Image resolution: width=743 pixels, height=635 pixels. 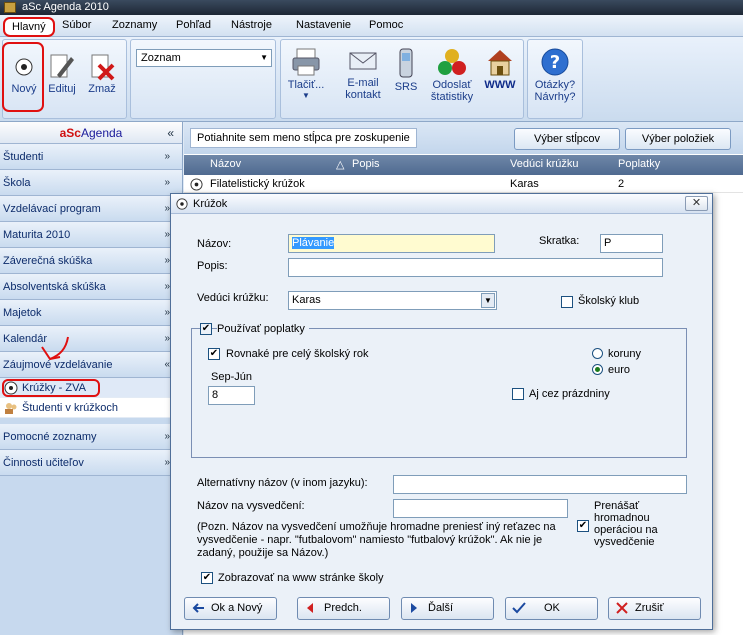 What do you see at coordinates (237, 608) in the screenshot?
I see `ok-and-new-label: Ok a Nový` at bounding box center [237, 608].